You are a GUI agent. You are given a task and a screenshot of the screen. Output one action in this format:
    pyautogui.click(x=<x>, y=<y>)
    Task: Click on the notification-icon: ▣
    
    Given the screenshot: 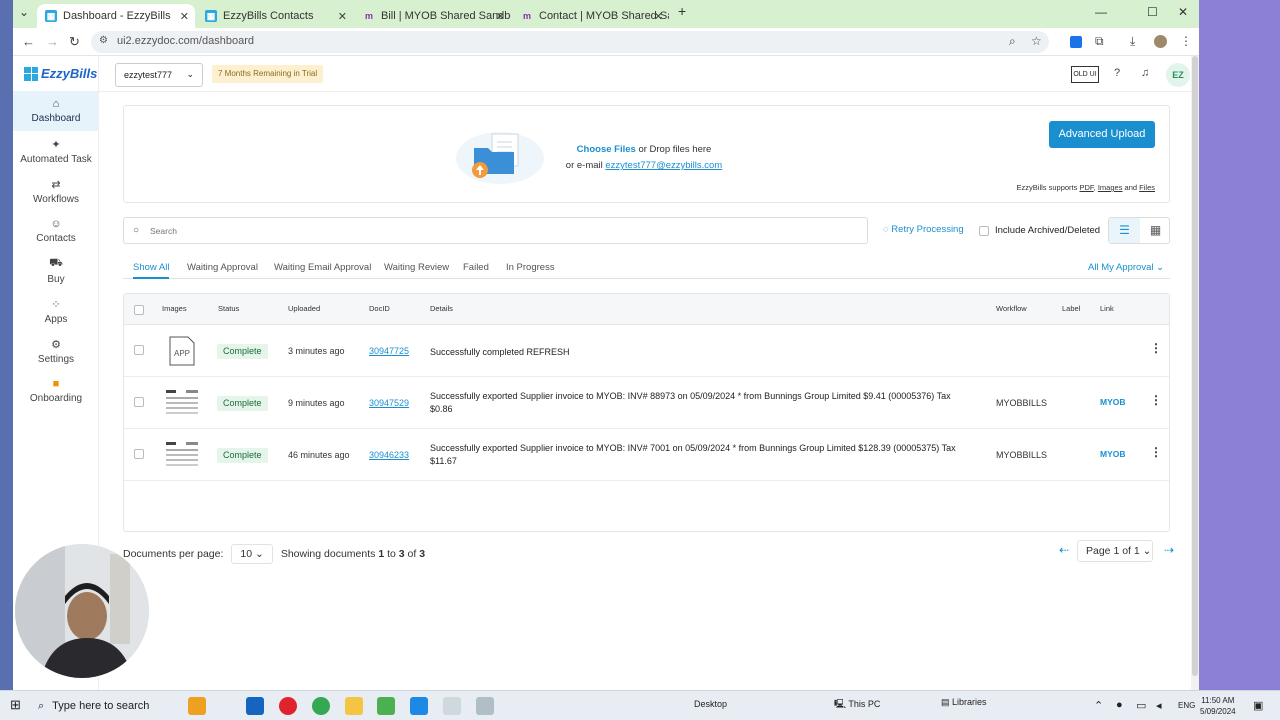 What is the action you would take?
    pyautogui.click(x=1258, y=705)
    